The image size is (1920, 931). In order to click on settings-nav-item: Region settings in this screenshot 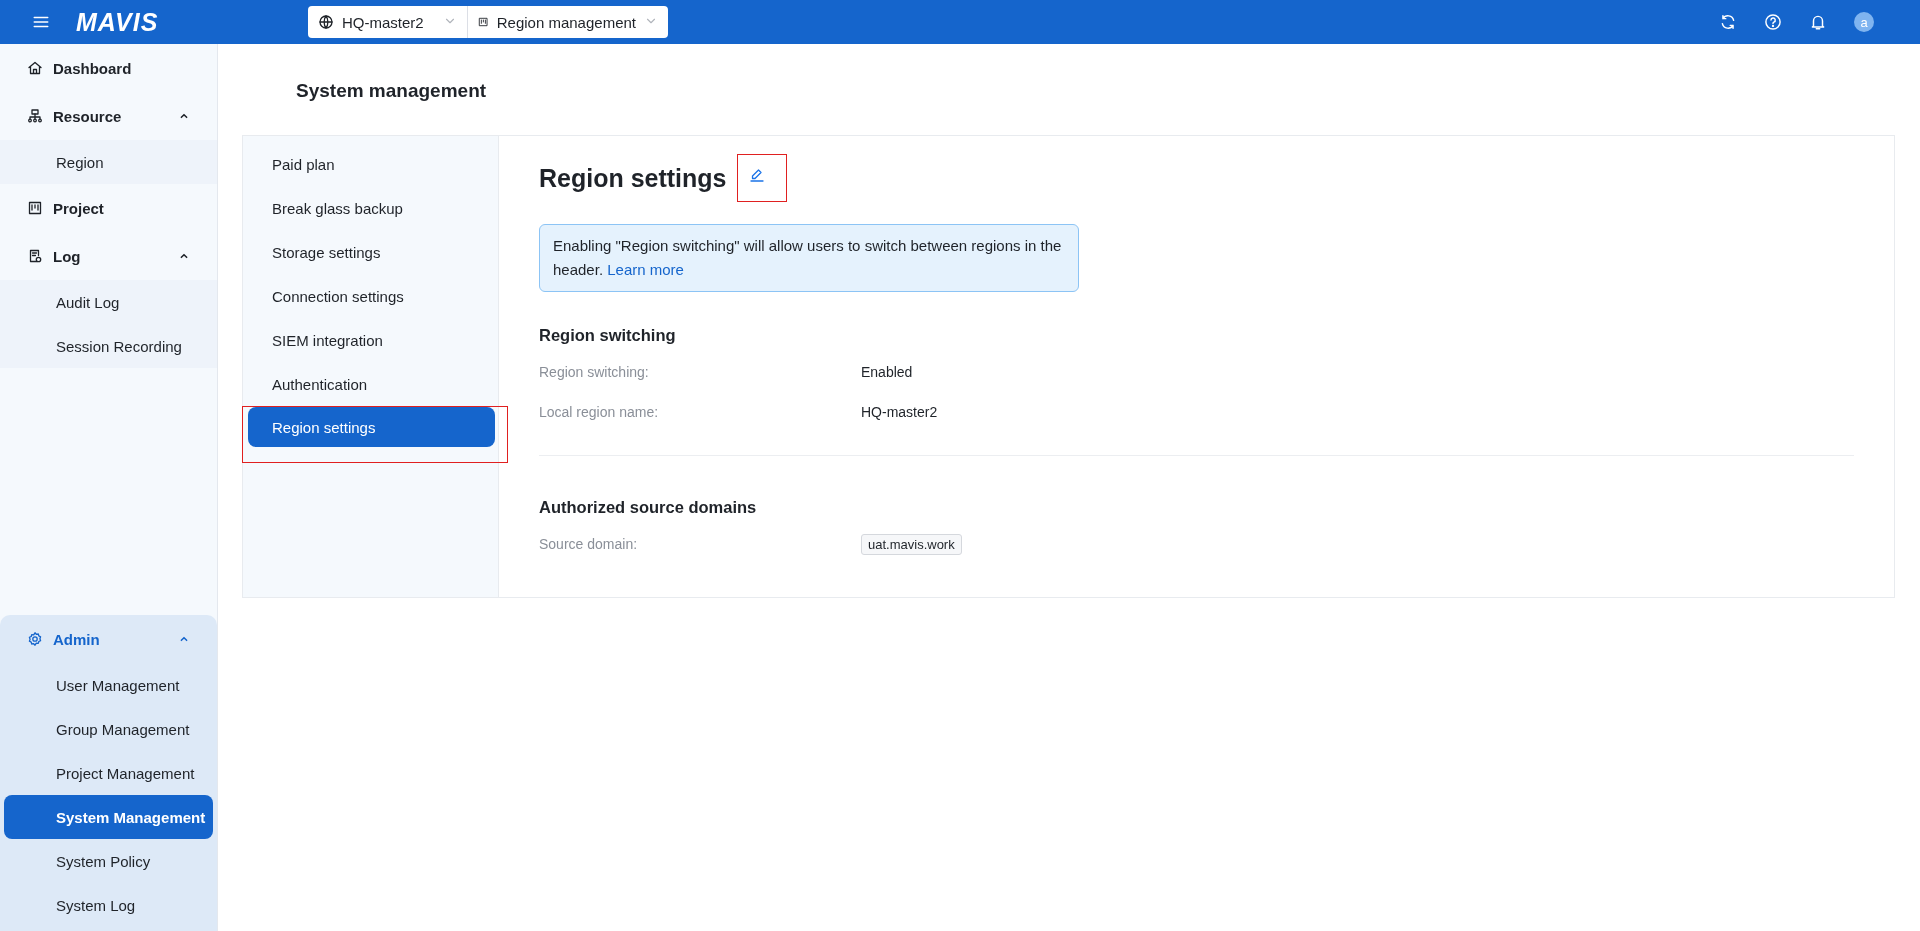, I will do `click(371, 427)`.